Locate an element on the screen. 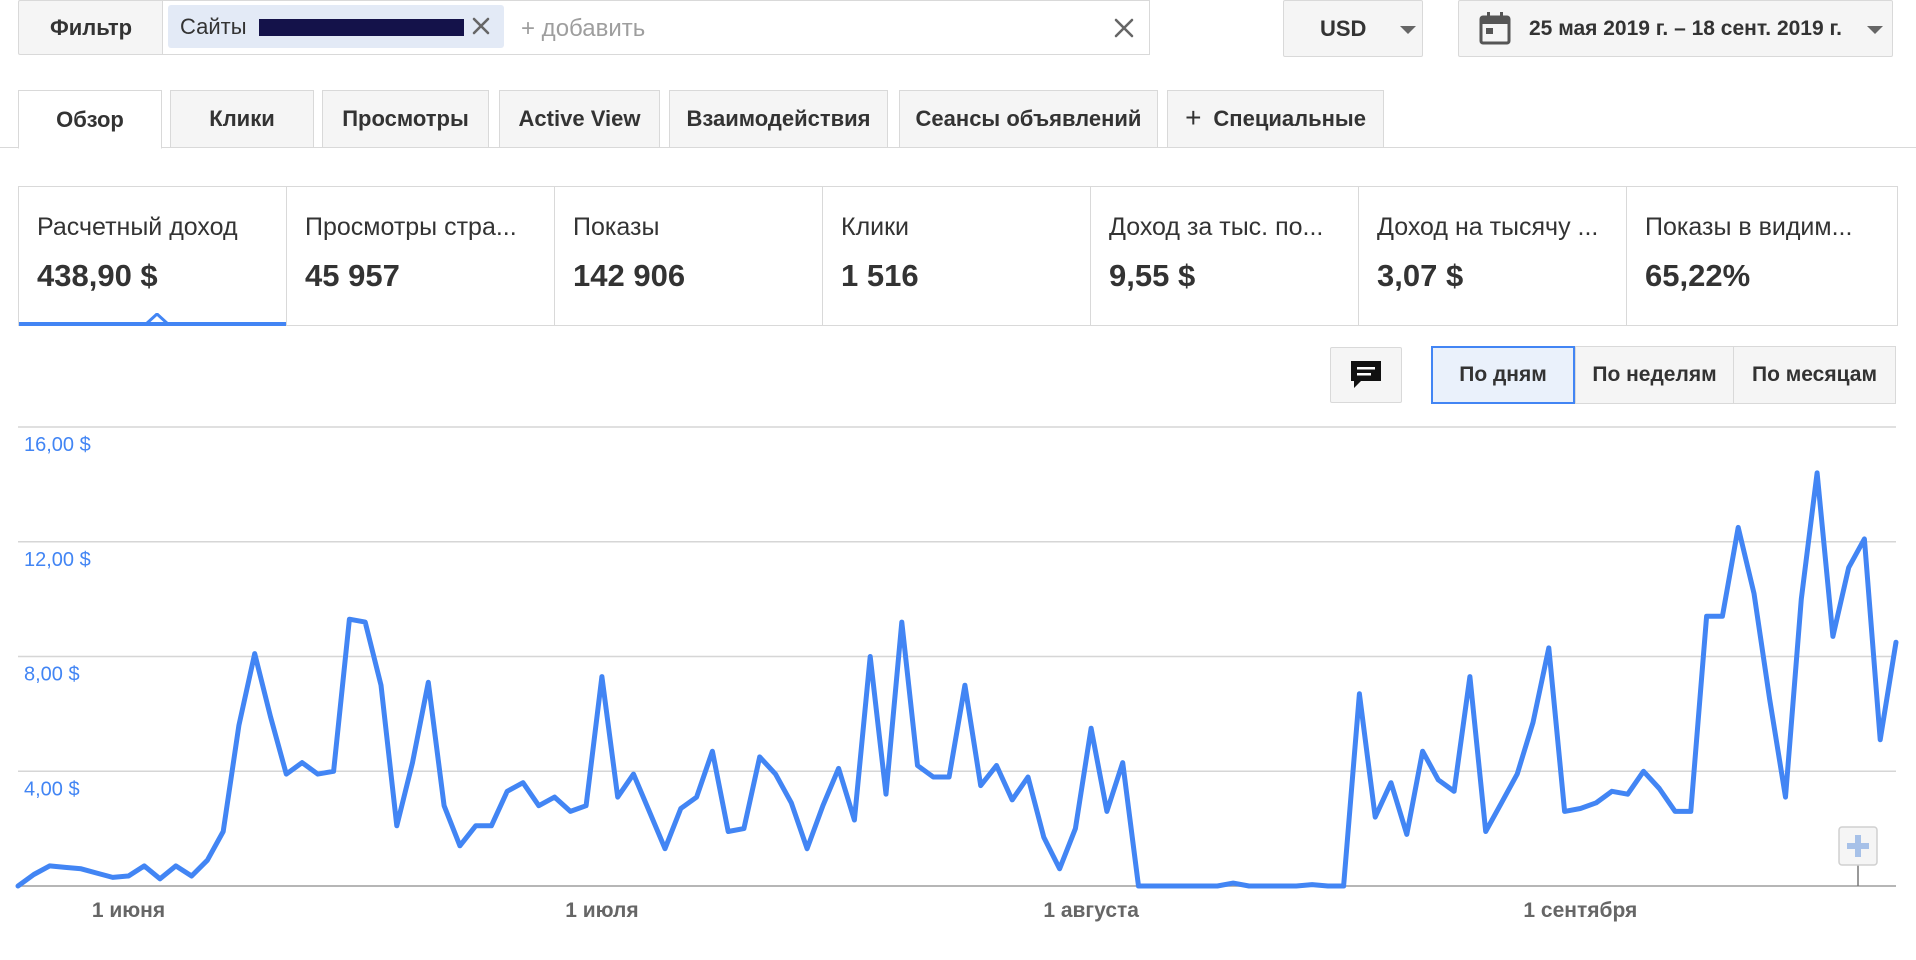 This screenshot has width=1916, height=960. filter-input-box: Сайты + добавить is located at coordinates (656, 27).